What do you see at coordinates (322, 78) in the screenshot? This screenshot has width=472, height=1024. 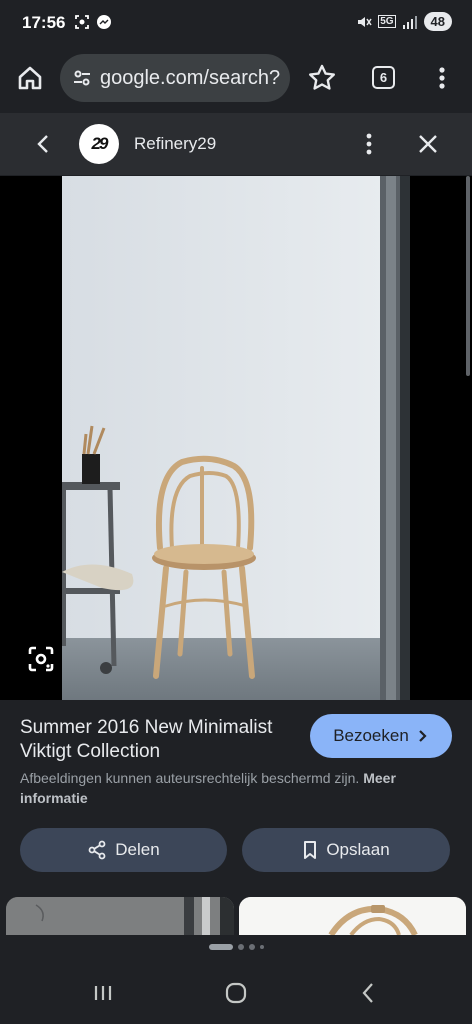 I see `star-icon` at bounding box center [322, 78].